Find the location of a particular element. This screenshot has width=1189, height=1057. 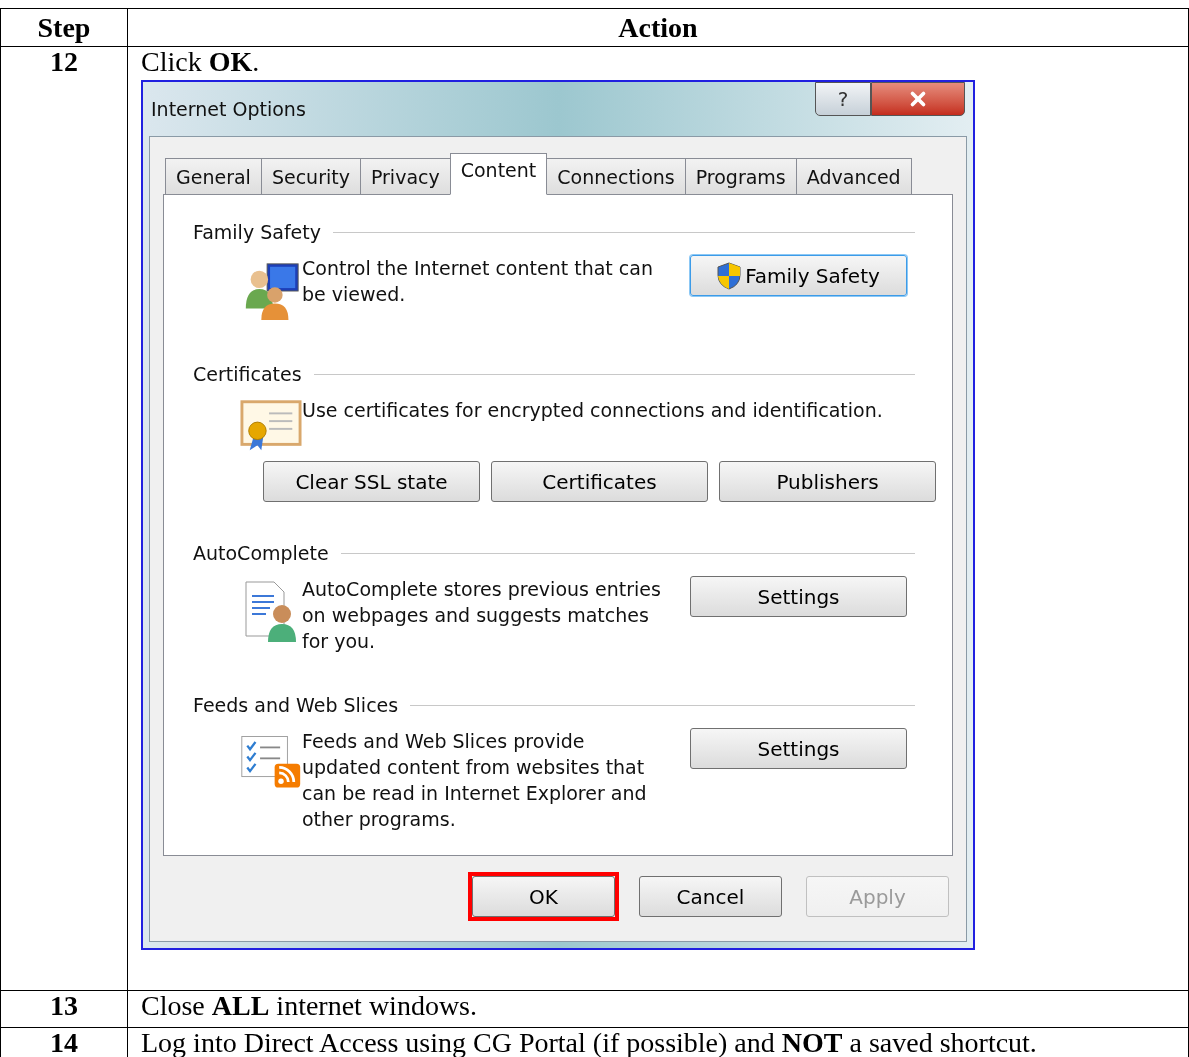

dialog-button: OK is located at coordinates (543, 896).